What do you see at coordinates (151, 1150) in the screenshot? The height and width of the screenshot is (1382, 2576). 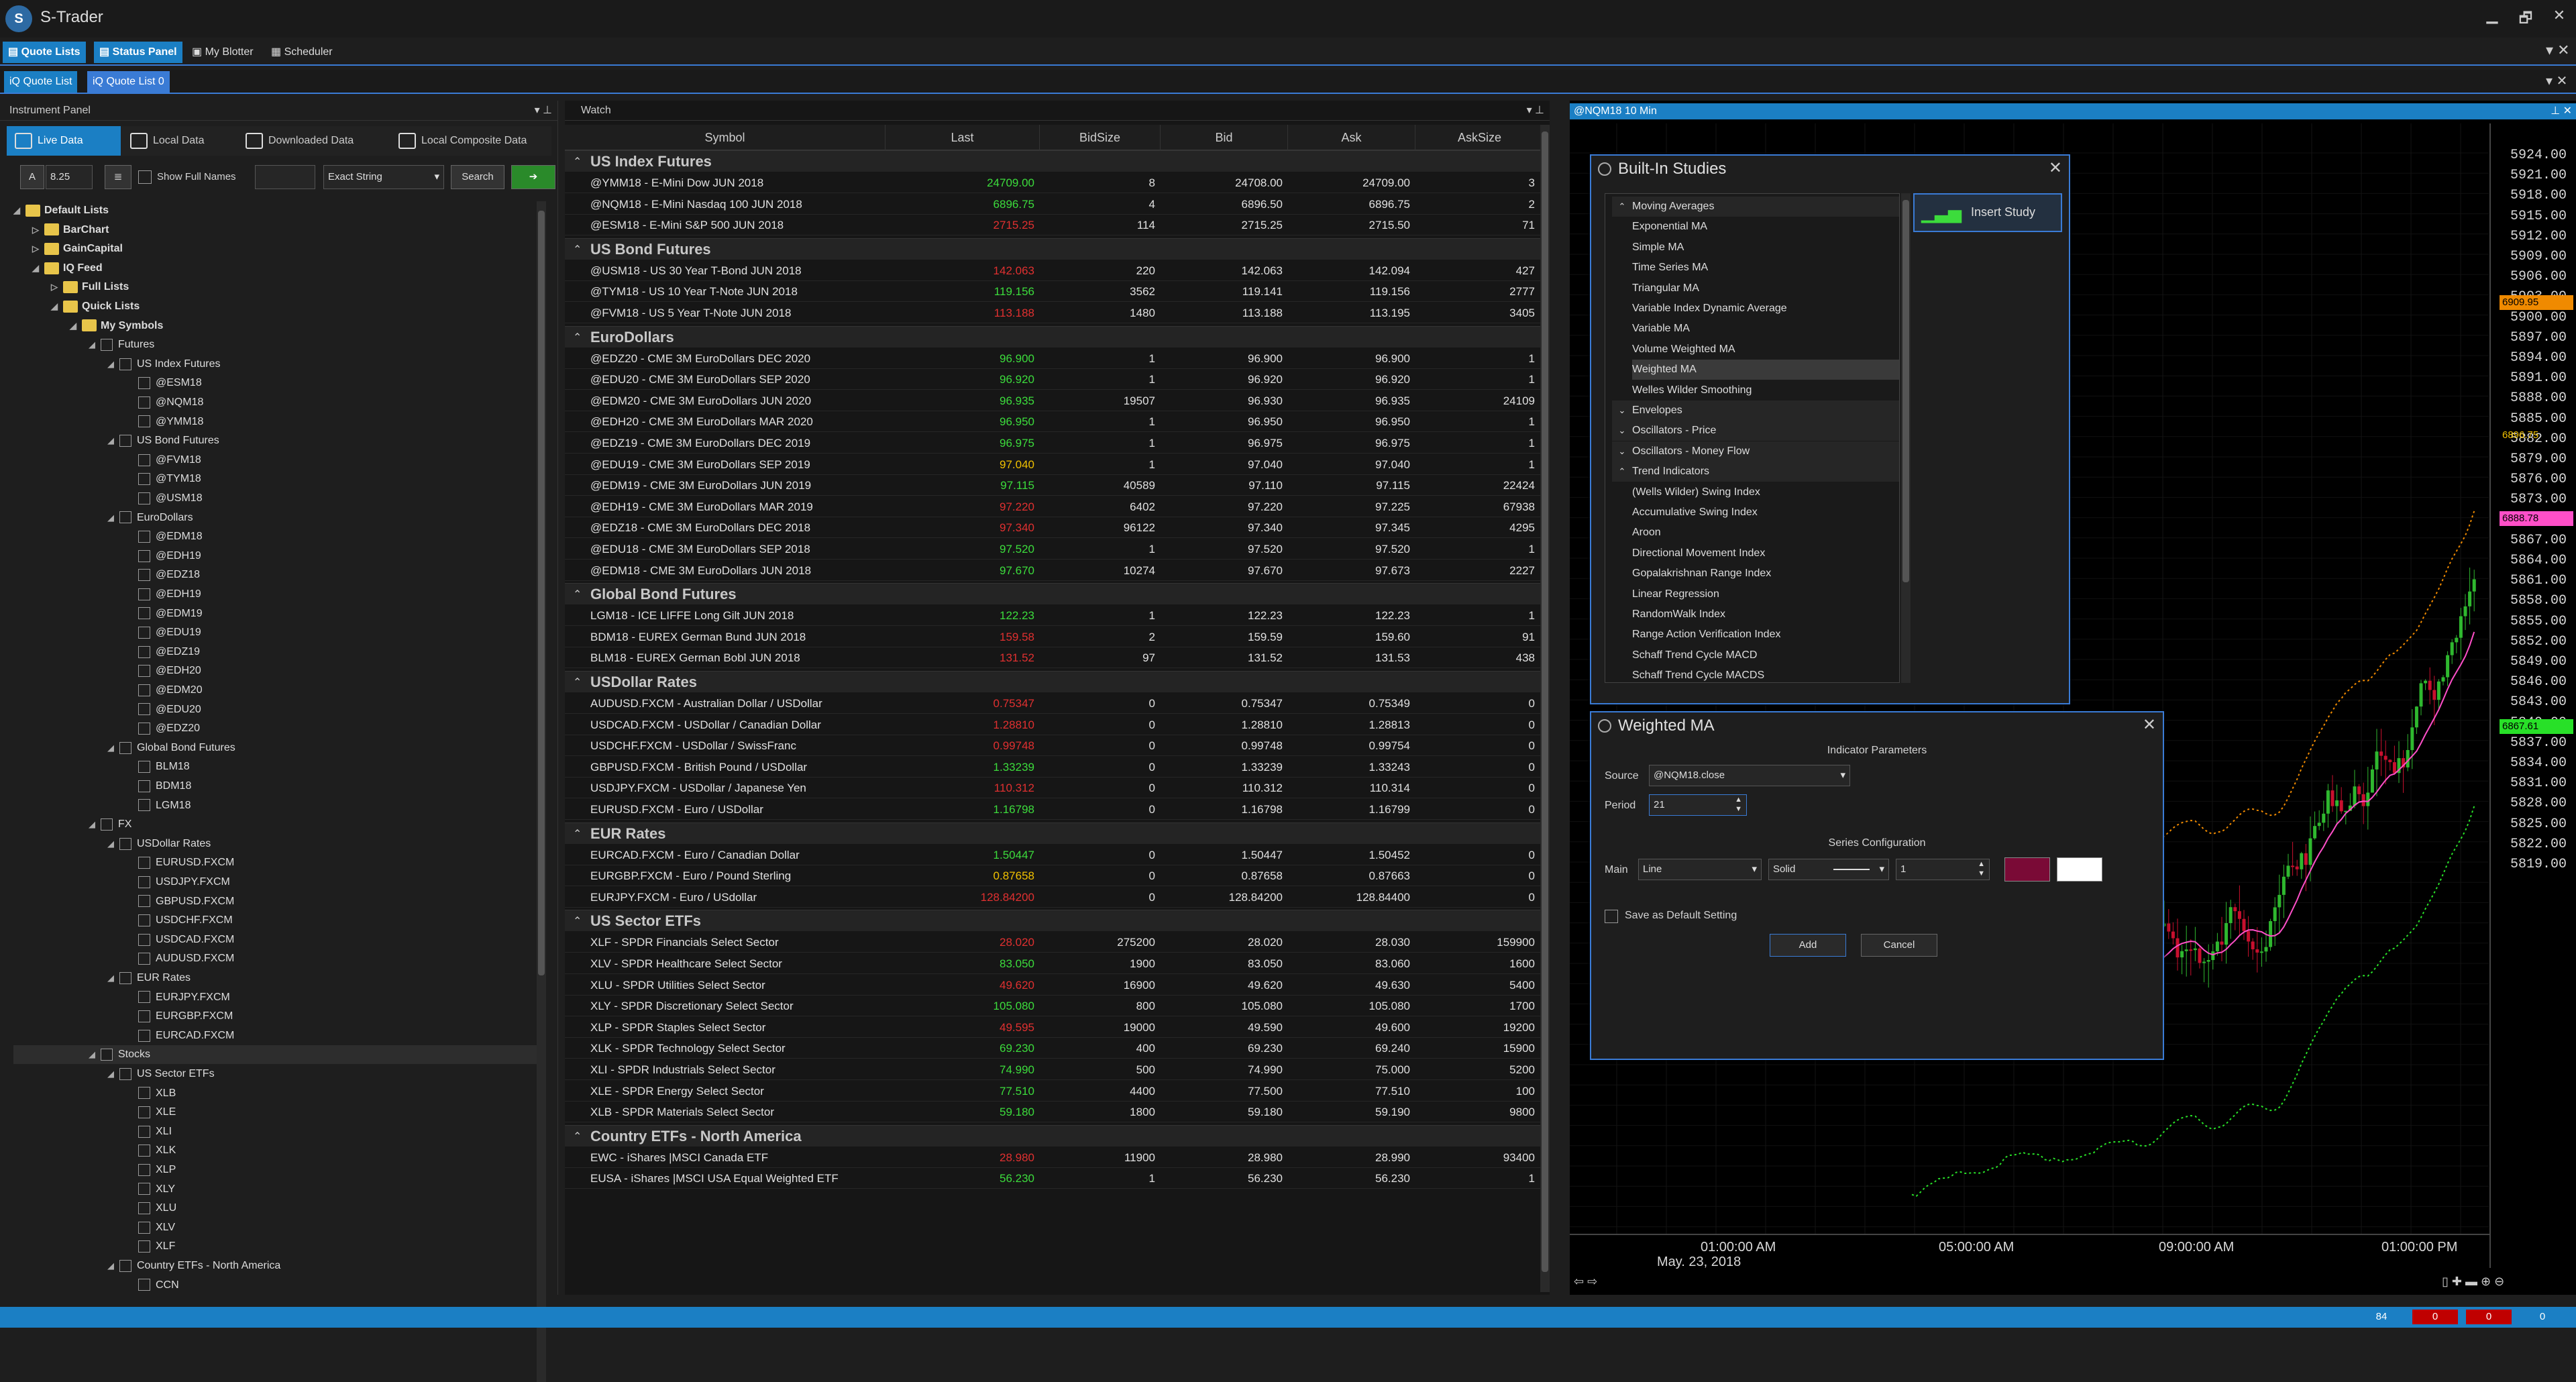 I see `tree-node: XLK` at bounding box center [151, 1150].